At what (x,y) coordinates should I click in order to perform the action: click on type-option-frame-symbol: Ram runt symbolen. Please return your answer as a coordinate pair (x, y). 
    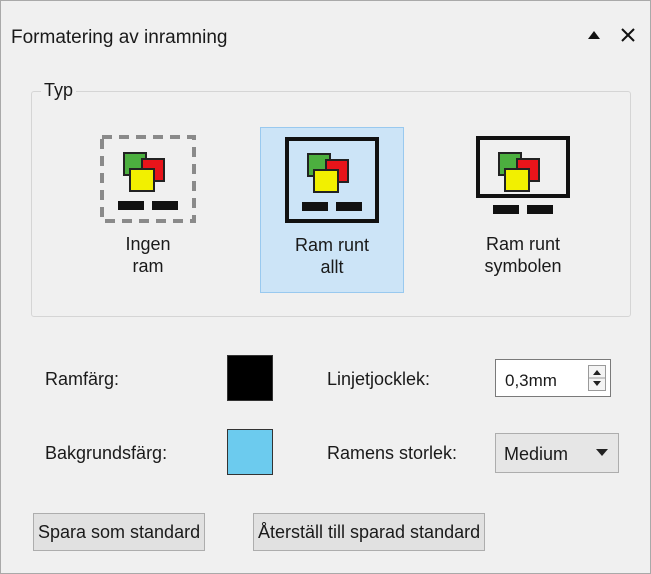
    Looking at the image, I should click on (523, 210).